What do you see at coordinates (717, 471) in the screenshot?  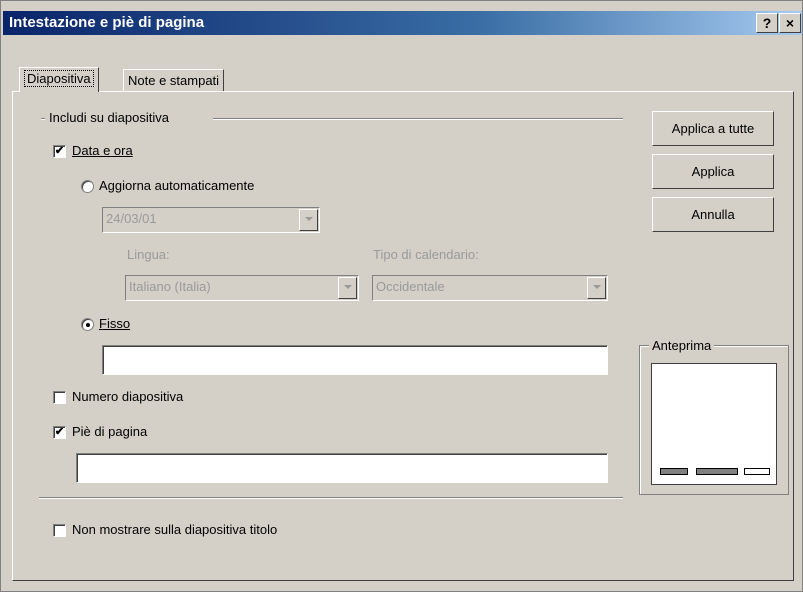 I see `preview-footer-placeholder` at bounding box center [717, 471].